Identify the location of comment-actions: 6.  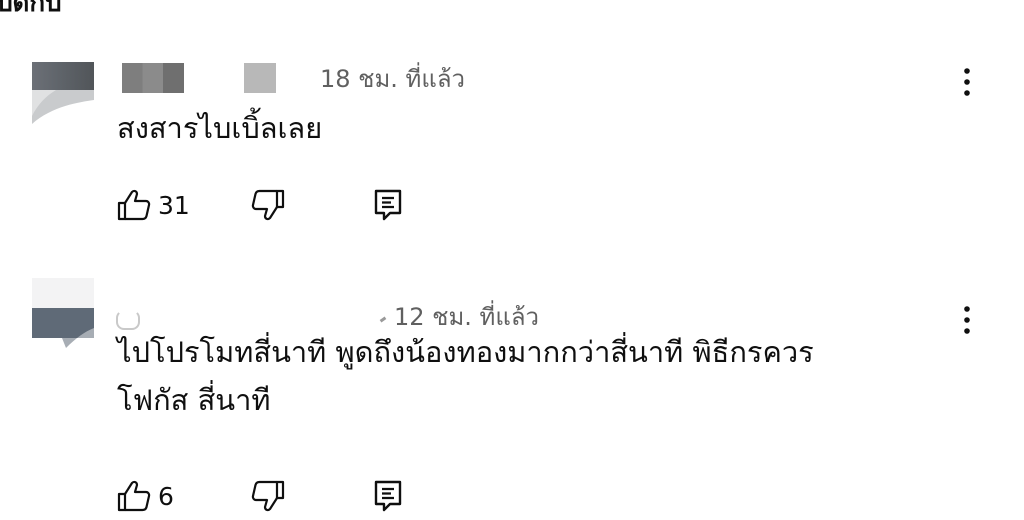
(259, 496).